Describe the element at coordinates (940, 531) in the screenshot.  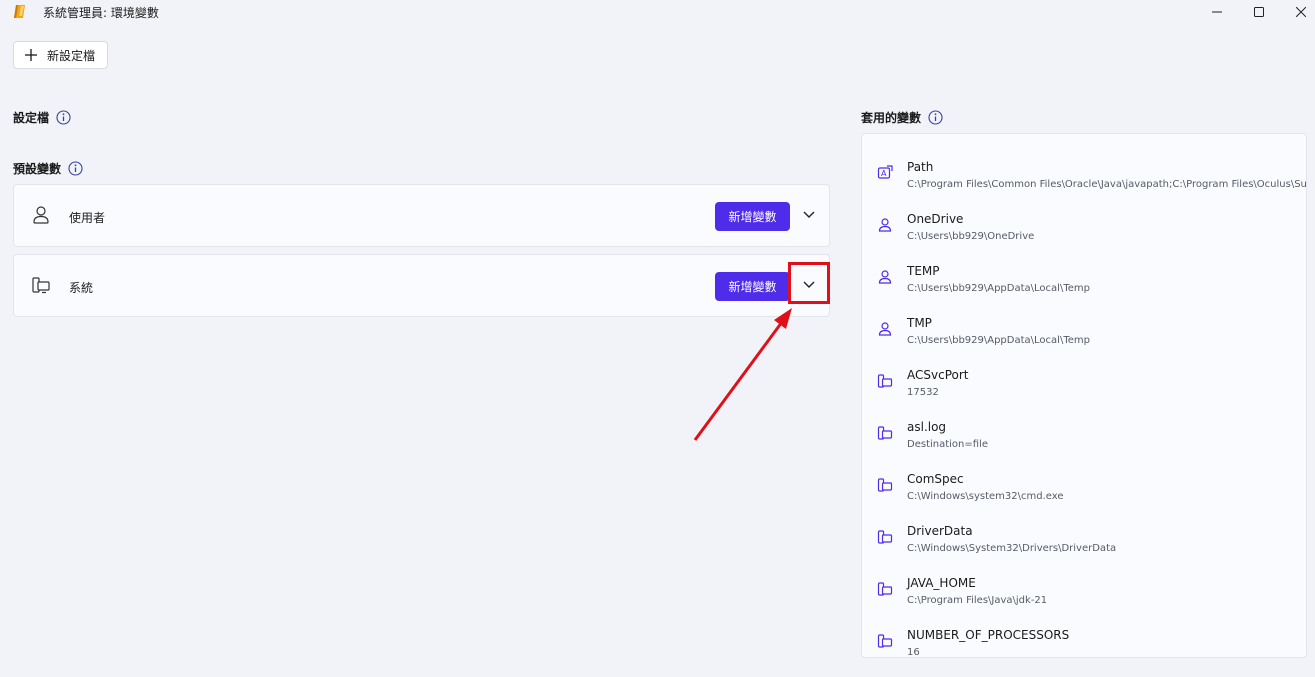
I see `variable-name: DriverData` at that location.